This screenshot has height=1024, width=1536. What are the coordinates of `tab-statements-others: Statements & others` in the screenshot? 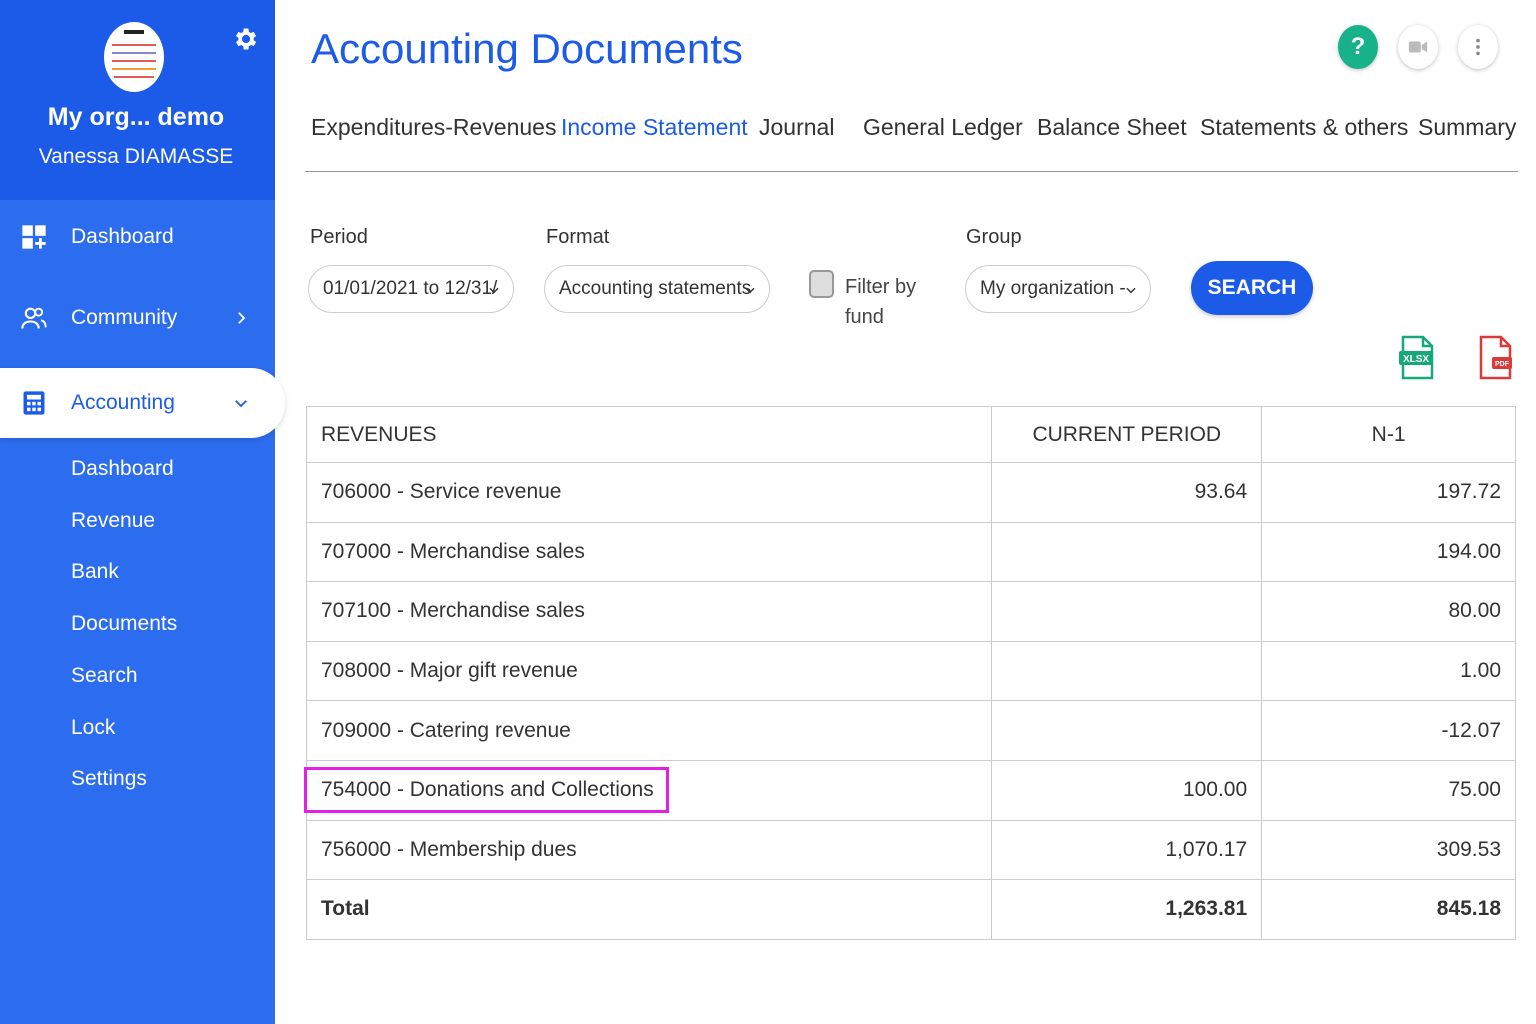 It's located at (1304, 127).